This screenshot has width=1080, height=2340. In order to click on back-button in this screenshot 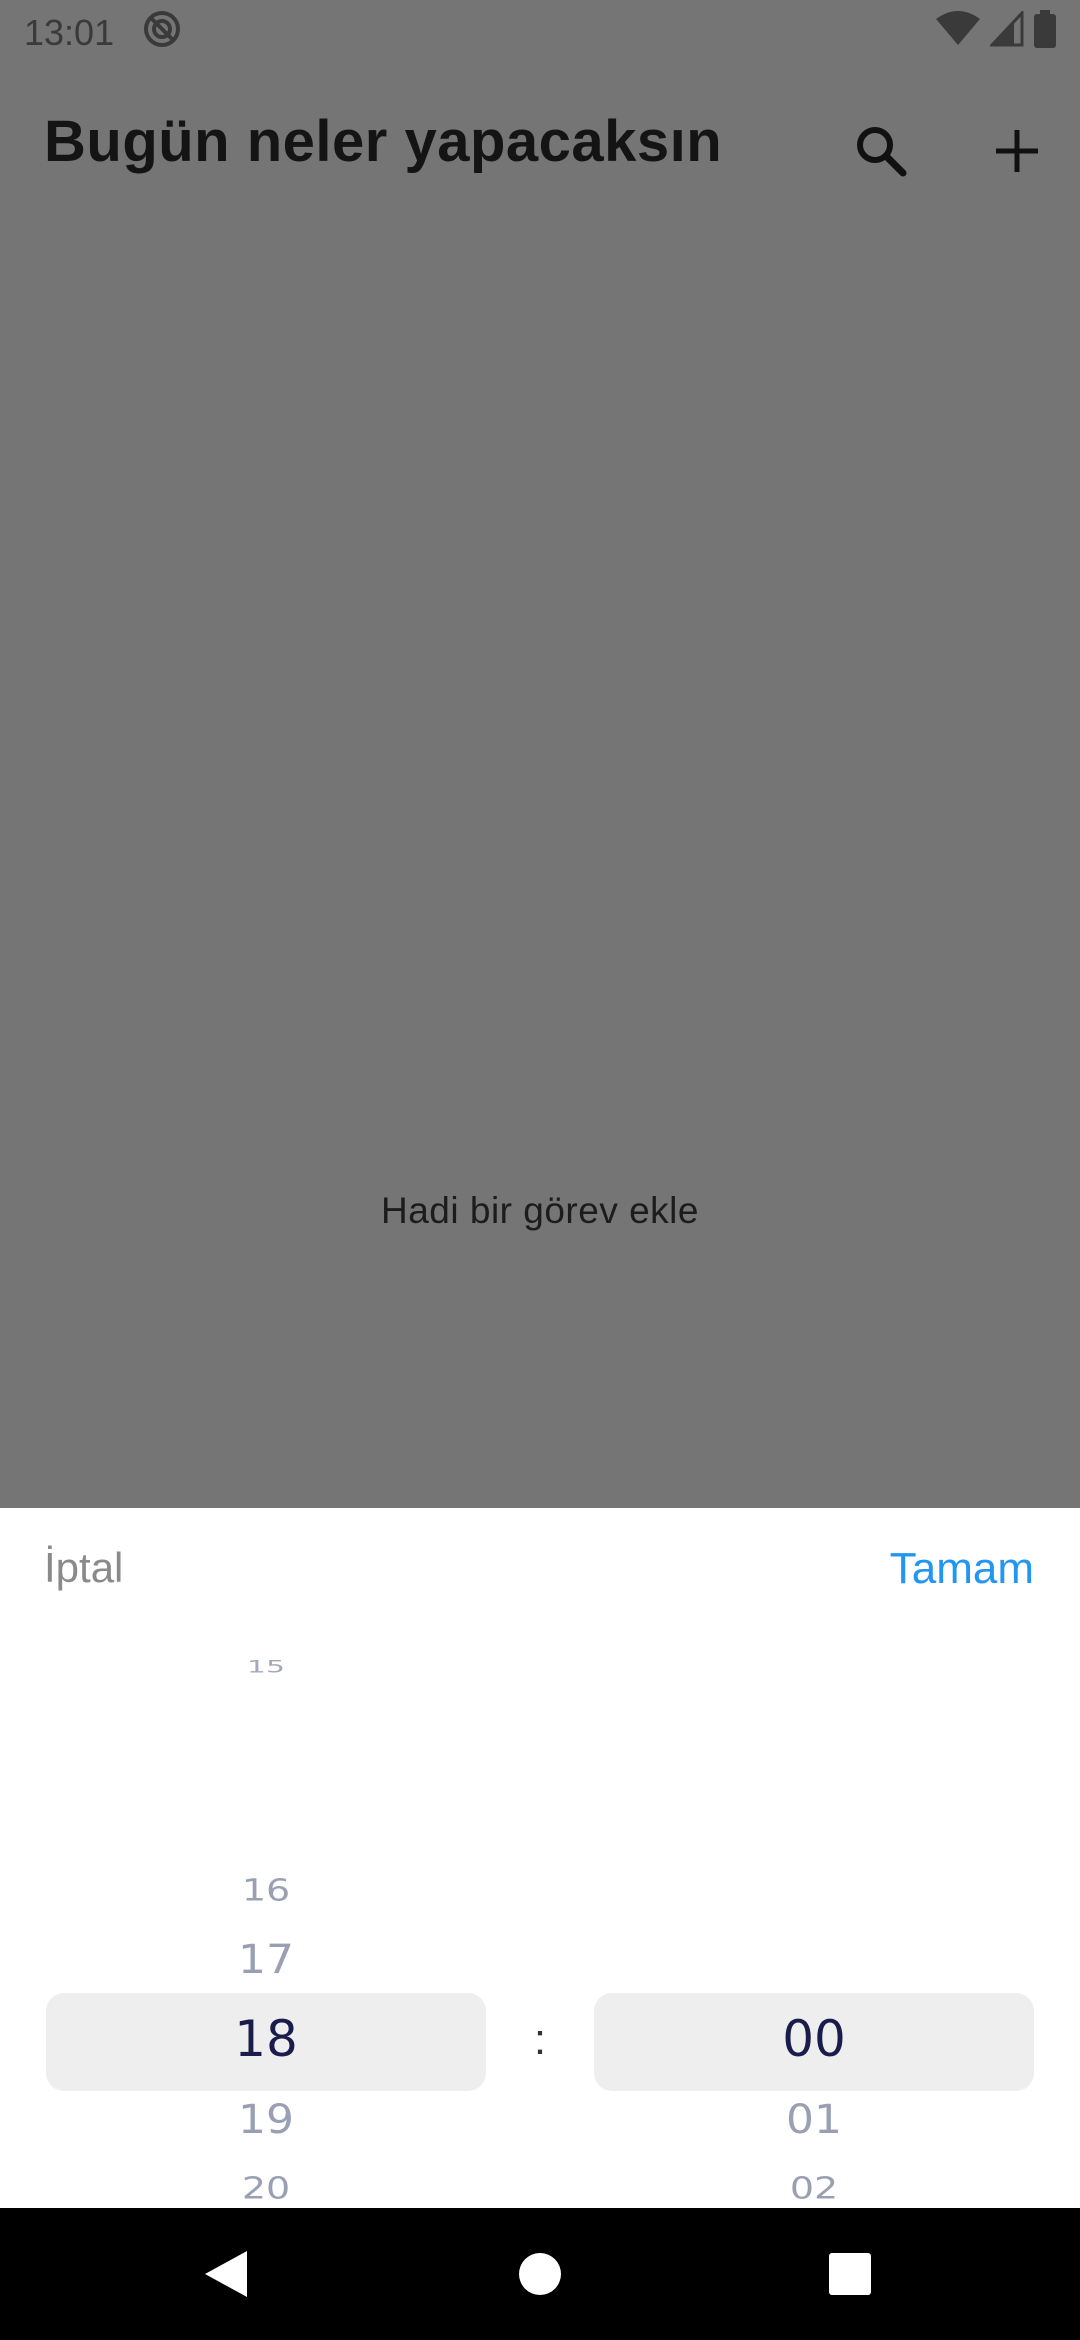, I will do `click(226, 2274)`.